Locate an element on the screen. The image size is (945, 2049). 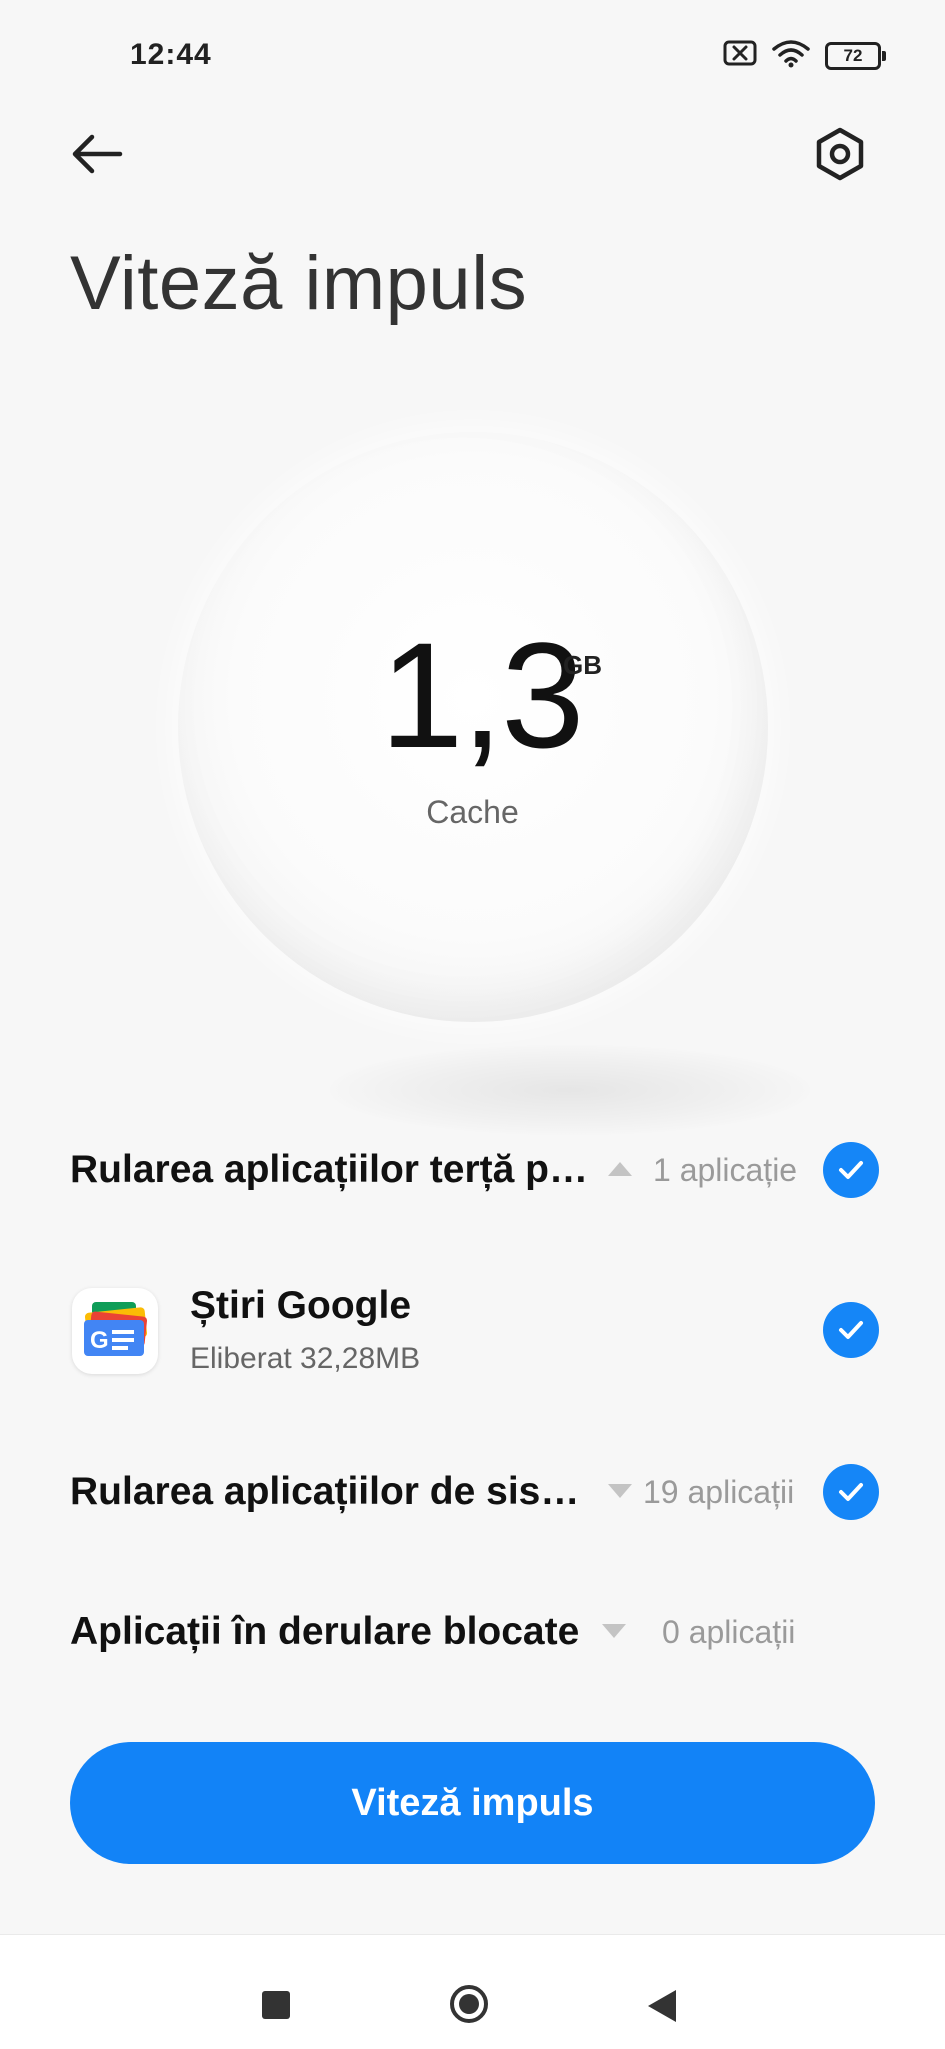
section-title: Aplicații în derulare blocate is located at coordinates (325, 1631).